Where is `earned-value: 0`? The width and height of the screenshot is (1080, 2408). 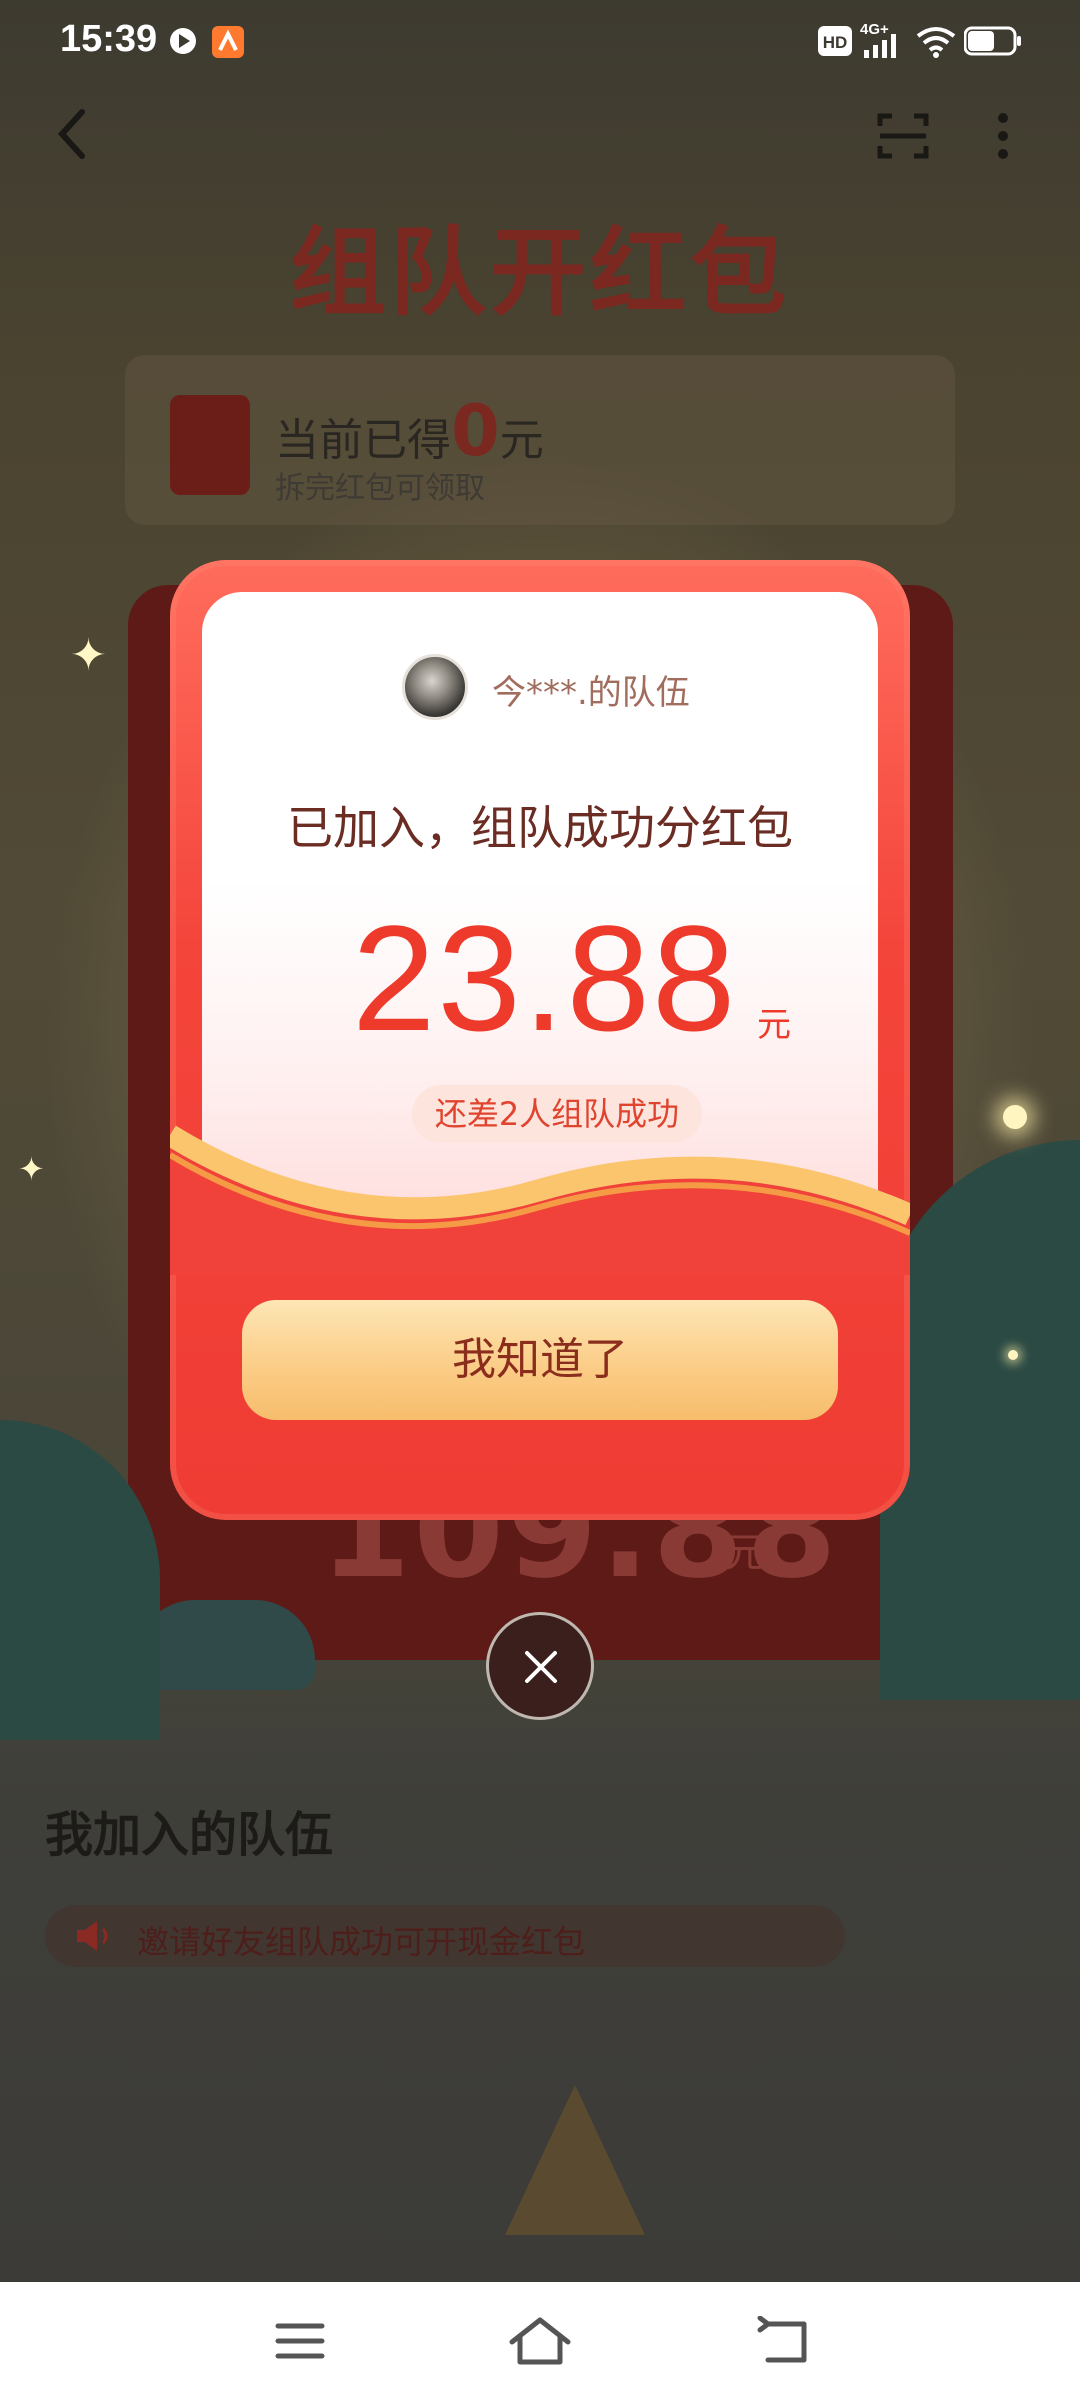
earned-value: 0 is located at coordinates (475, 431).